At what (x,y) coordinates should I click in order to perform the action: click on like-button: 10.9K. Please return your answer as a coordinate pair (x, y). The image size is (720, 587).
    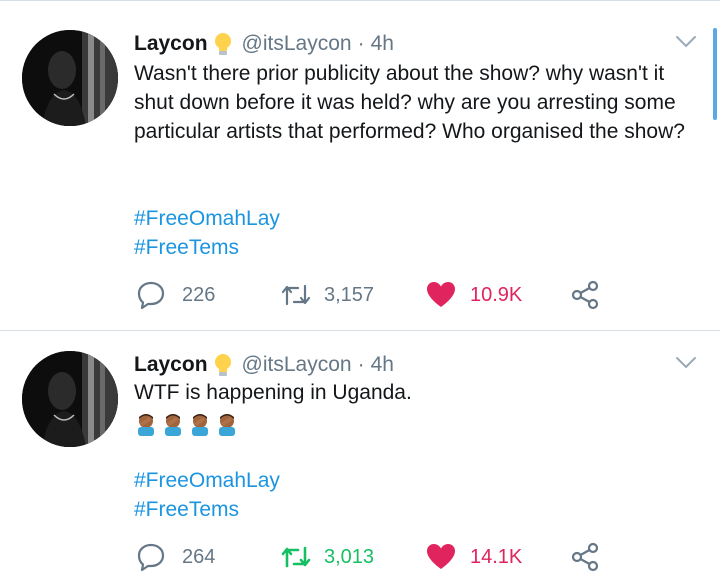
    Looking at the image, I should click on (474, 295).